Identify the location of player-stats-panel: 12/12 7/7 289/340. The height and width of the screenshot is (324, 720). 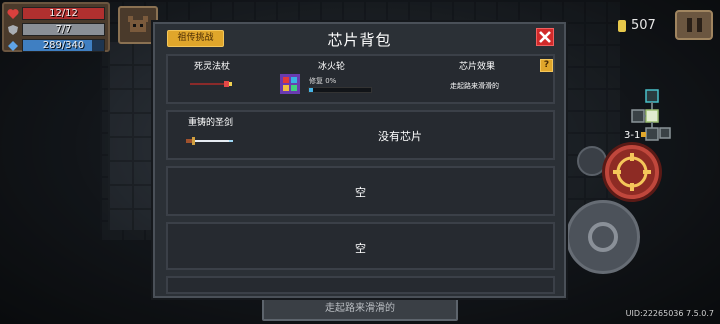
(56, 27).